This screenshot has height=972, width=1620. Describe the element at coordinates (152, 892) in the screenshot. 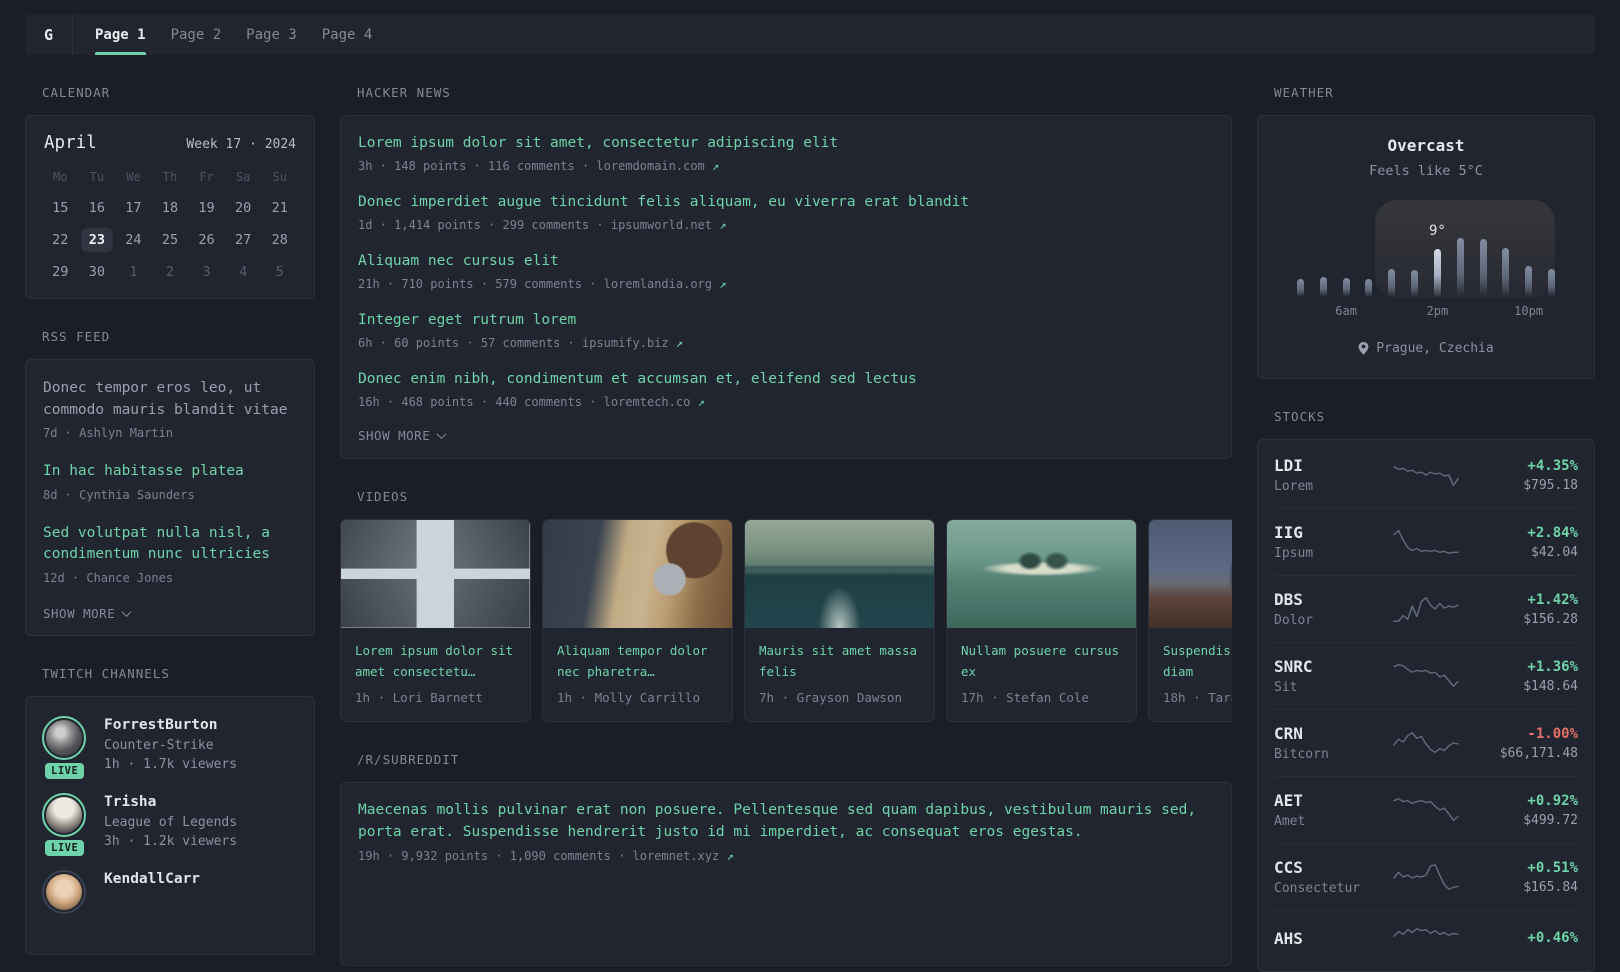

I see `twitch-channel-info: KendallCarr` at that location.